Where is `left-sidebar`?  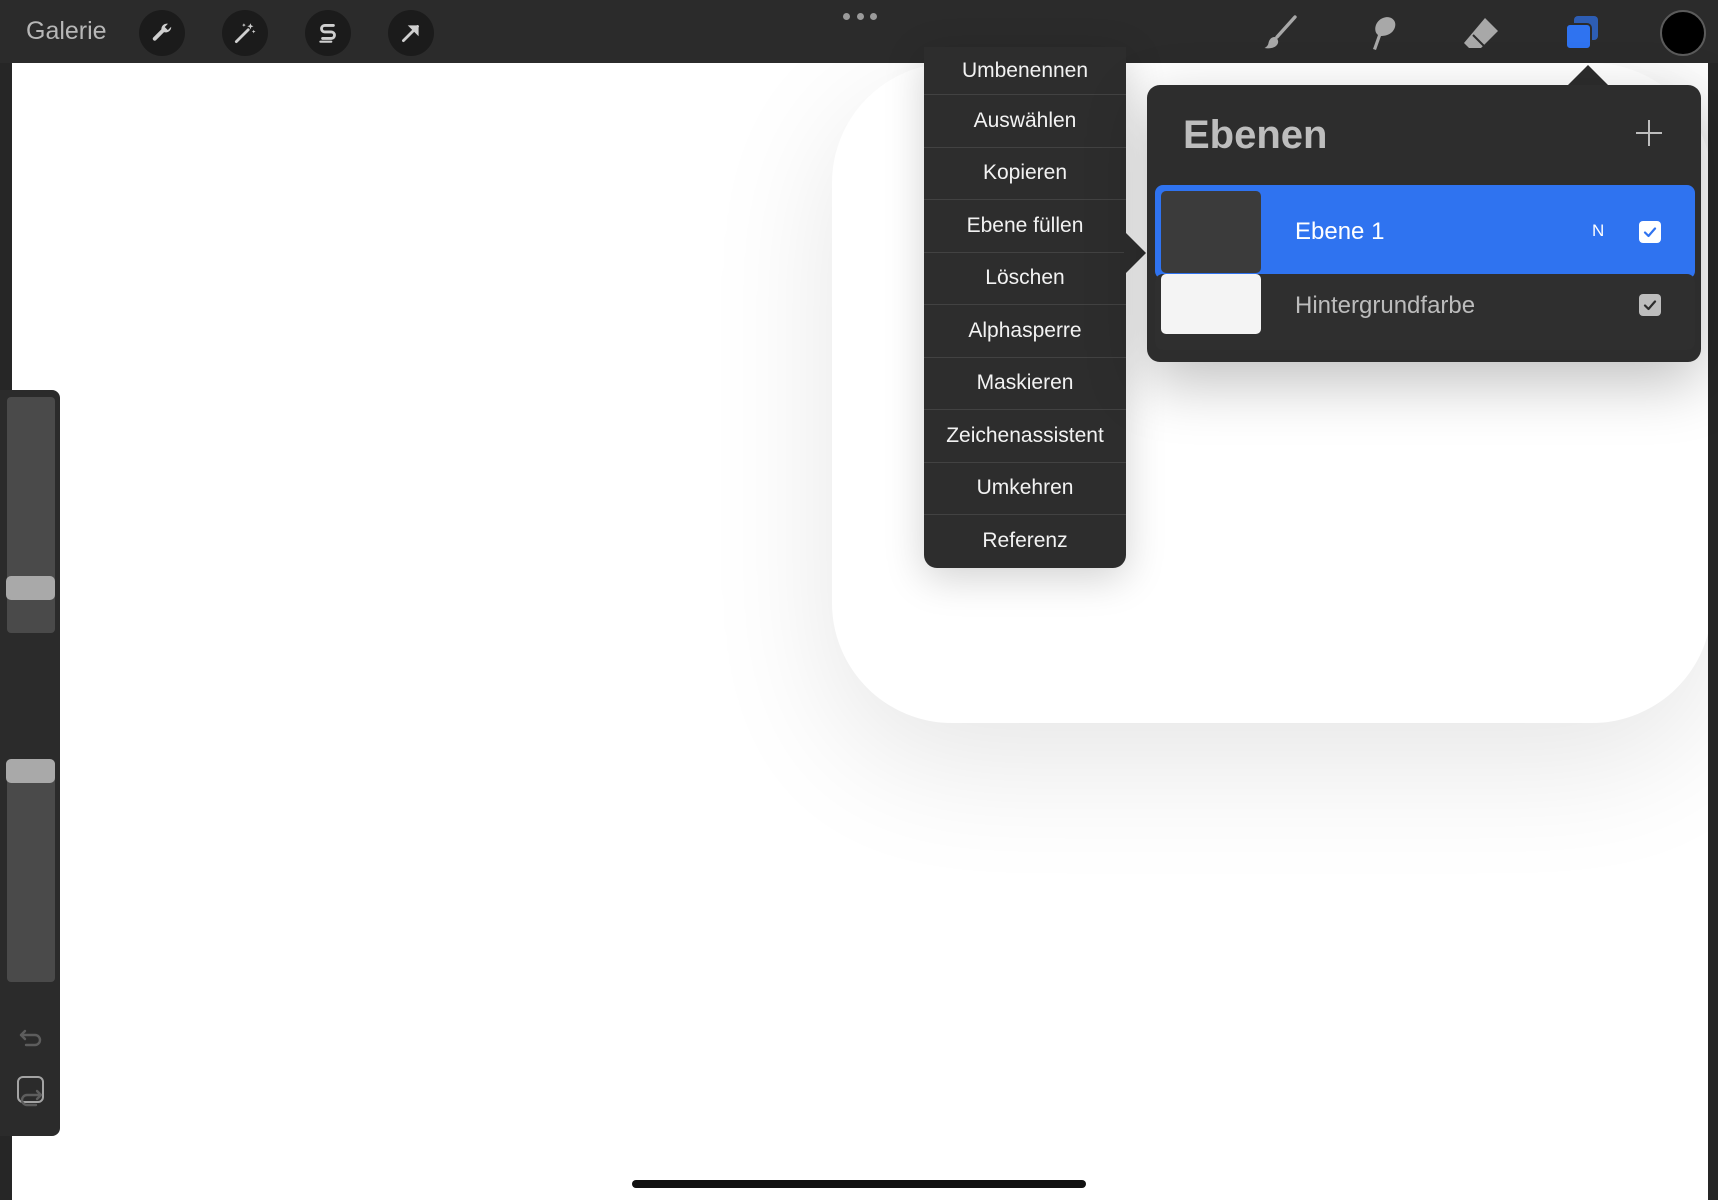 left-sidebar is located at coordinates (30, 763).